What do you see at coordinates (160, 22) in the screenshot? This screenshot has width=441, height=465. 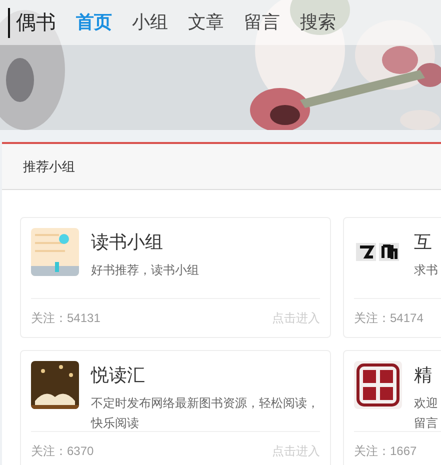 I see `nav-tab: 小组` at bounding box center [160, 22].